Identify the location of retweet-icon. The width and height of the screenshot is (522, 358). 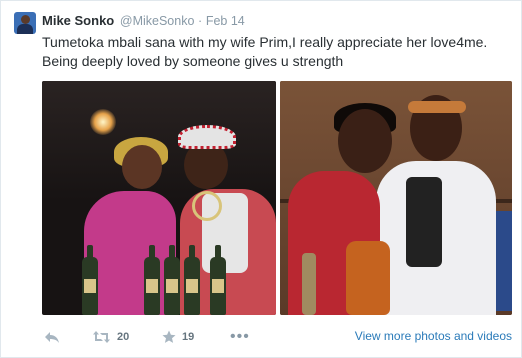
(101, 337).